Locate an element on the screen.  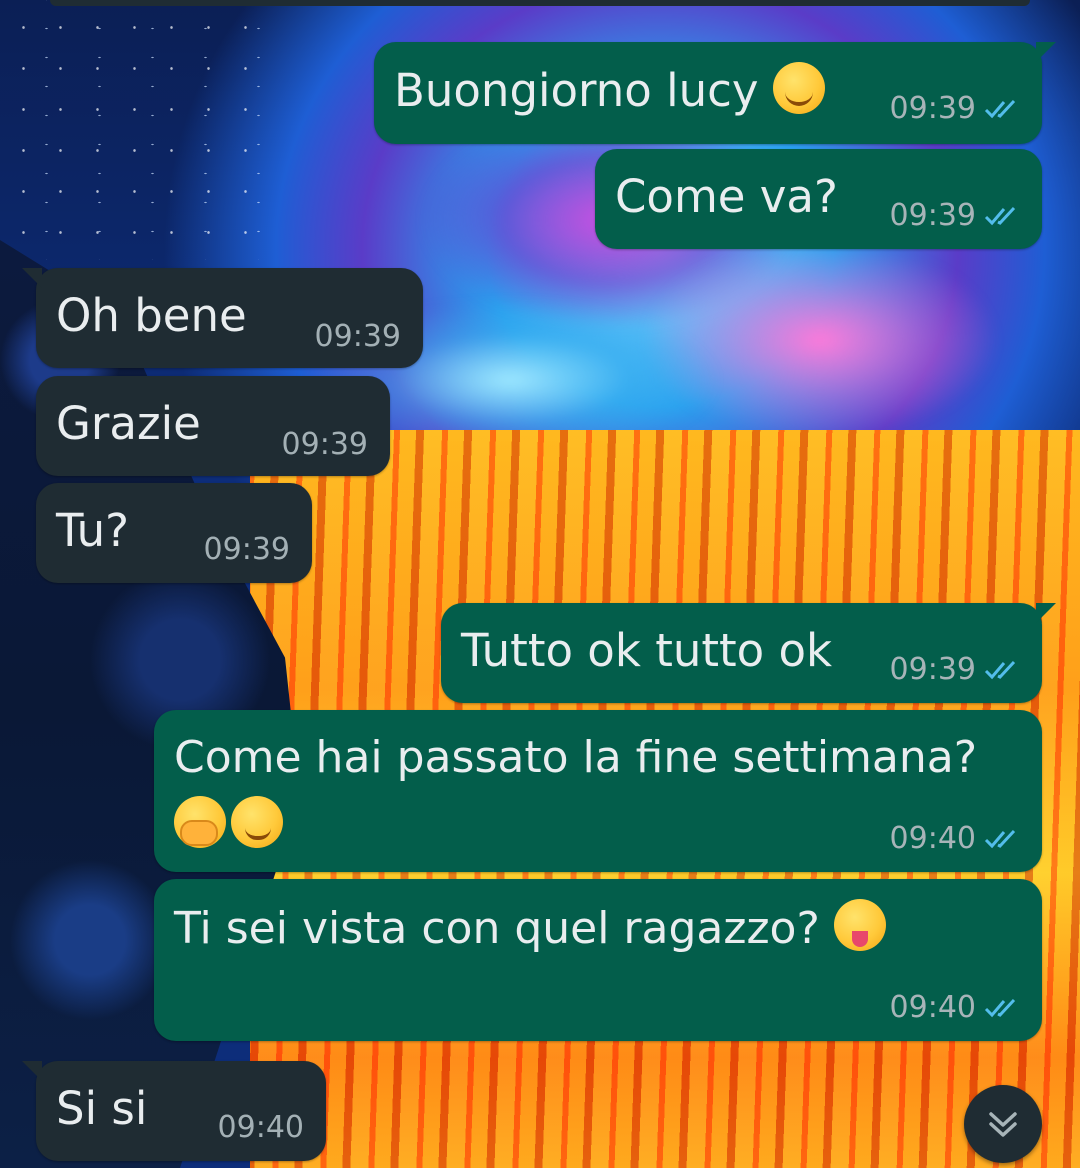
message-bubble-outgoing: Come va? 09:39 is located at coordinates (818, 199).